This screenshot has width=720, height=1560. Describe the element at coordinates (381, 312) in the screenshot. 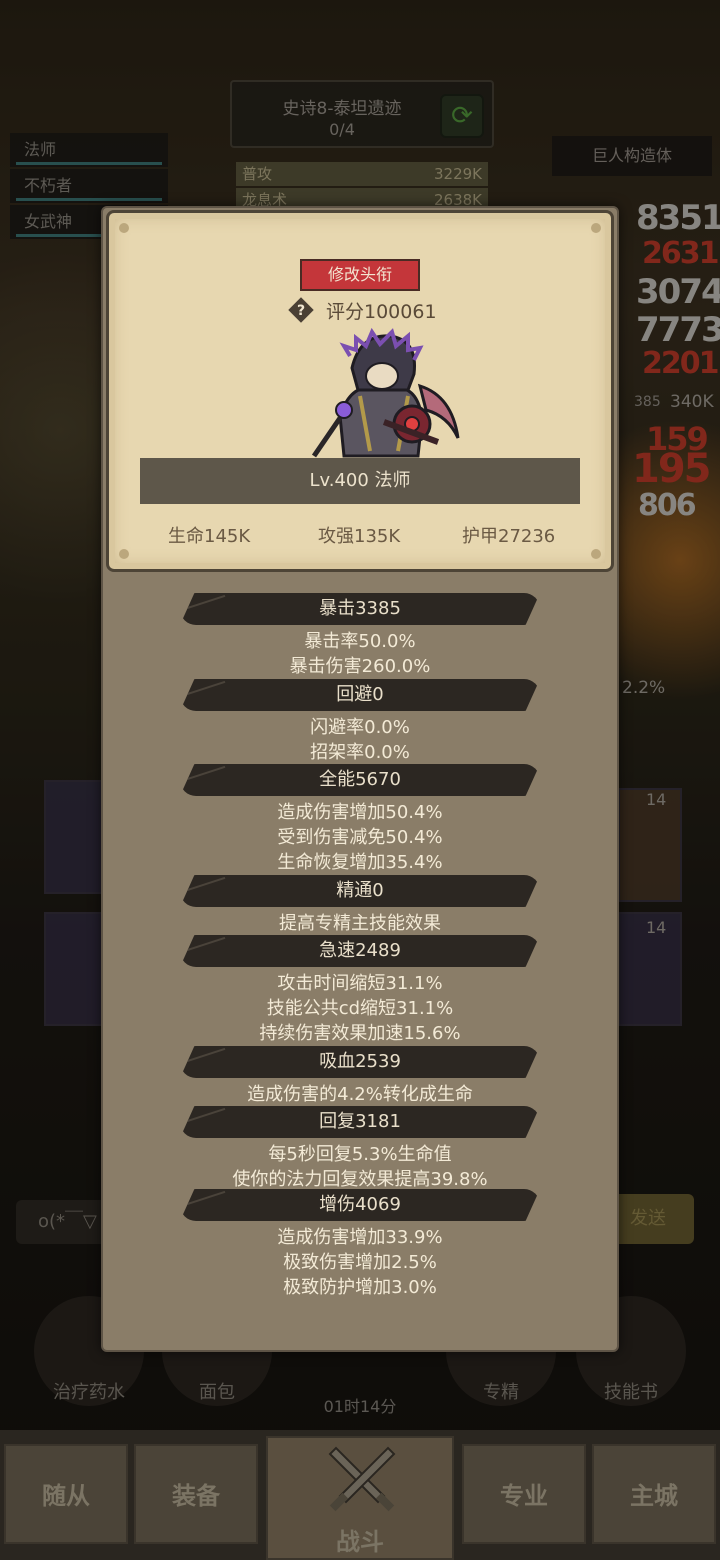

I see `power-score: 评分100061` at that location.